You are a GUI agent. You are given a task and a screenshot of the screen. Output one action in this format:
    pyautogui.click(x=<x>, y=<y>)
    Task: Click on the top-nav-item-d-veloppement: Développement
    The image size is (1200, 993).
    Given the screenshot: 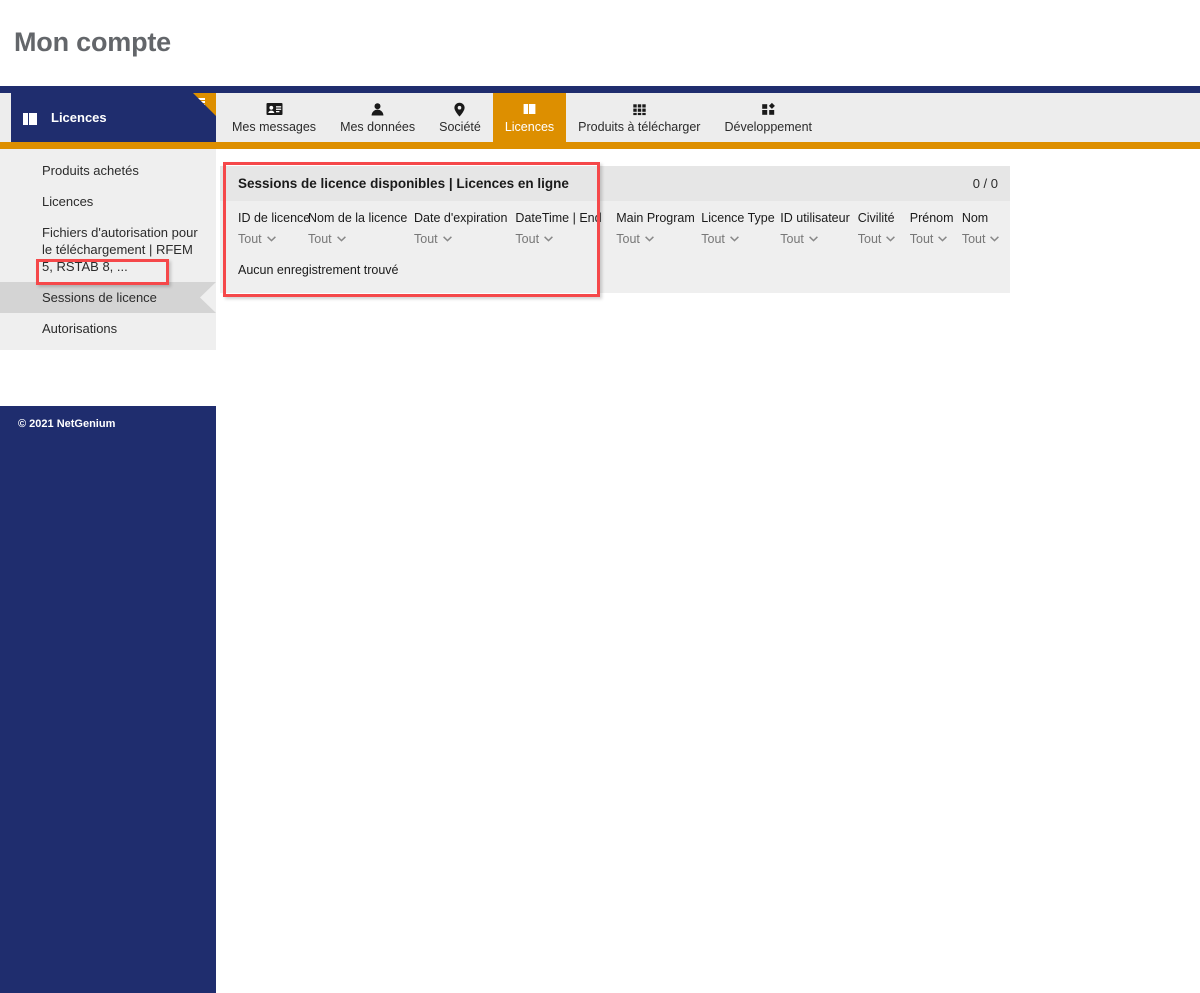 What is the action you would take?
    pyautogui.click(x=768, y=117)
    